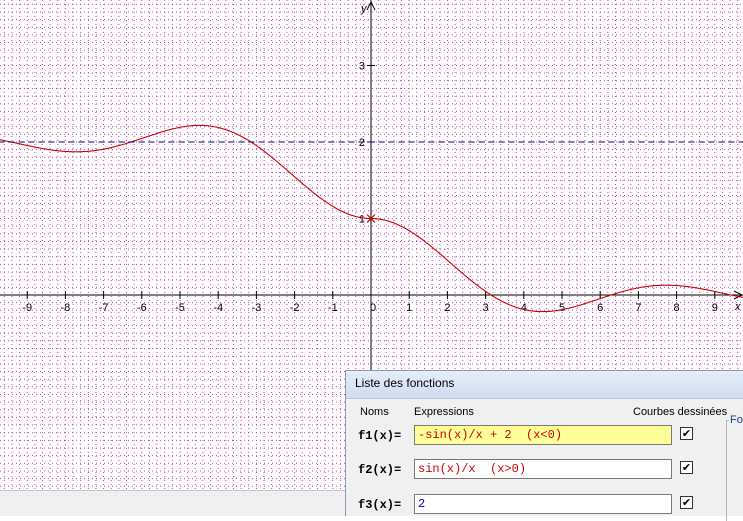 The height and width of the screenshot is (521, 743). Describe the element at coordinates (544, 385) in the screenshot. I see `window-title-bar: Liste des fonctions` at that location.